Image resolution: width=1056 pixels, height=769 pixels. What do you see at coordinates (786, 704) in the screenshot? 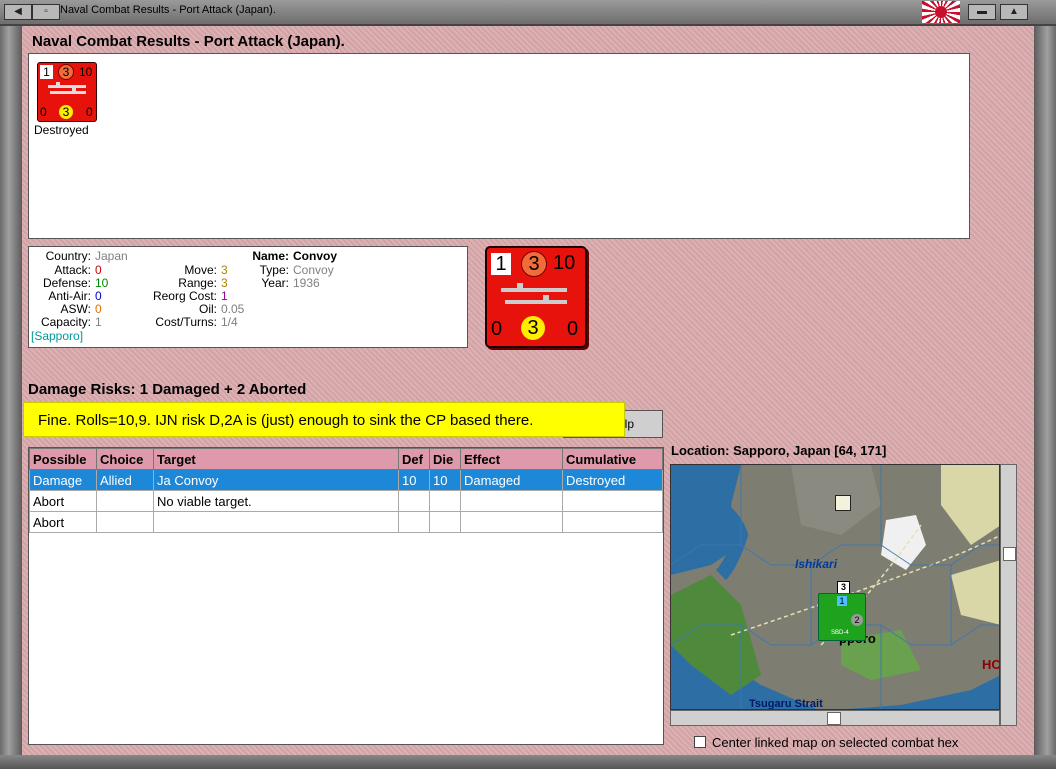
I see `map-label-strait: Tsugaru Strait` at bounding box center [786, 704].